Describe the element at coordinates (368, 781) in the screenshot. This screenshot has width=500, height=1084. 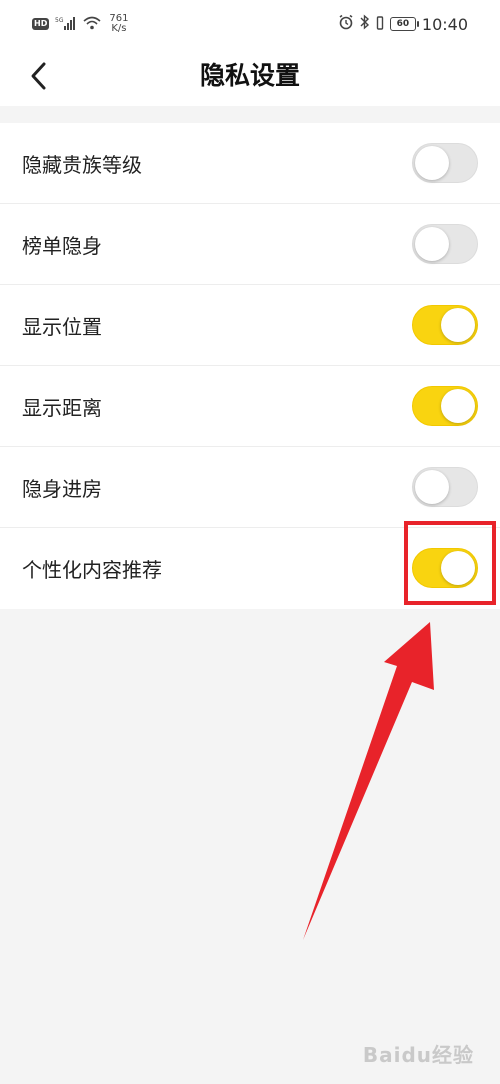
I see `annotation-arrow-icon` at that location.